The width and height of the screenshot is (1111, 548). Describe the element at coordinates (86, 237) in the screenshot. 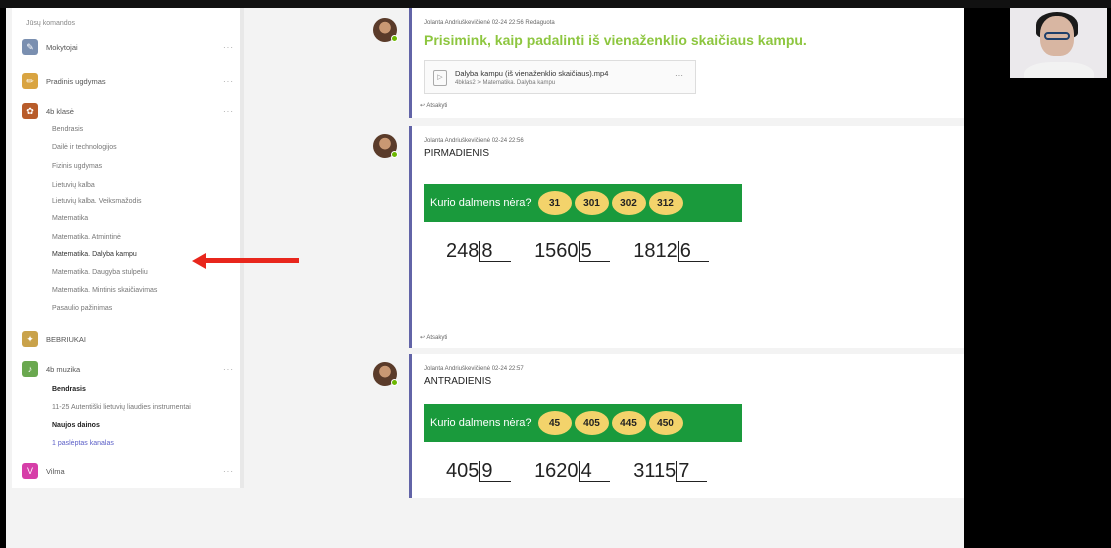

I see `channel-item: Matematika. Atmintinė` at that location.